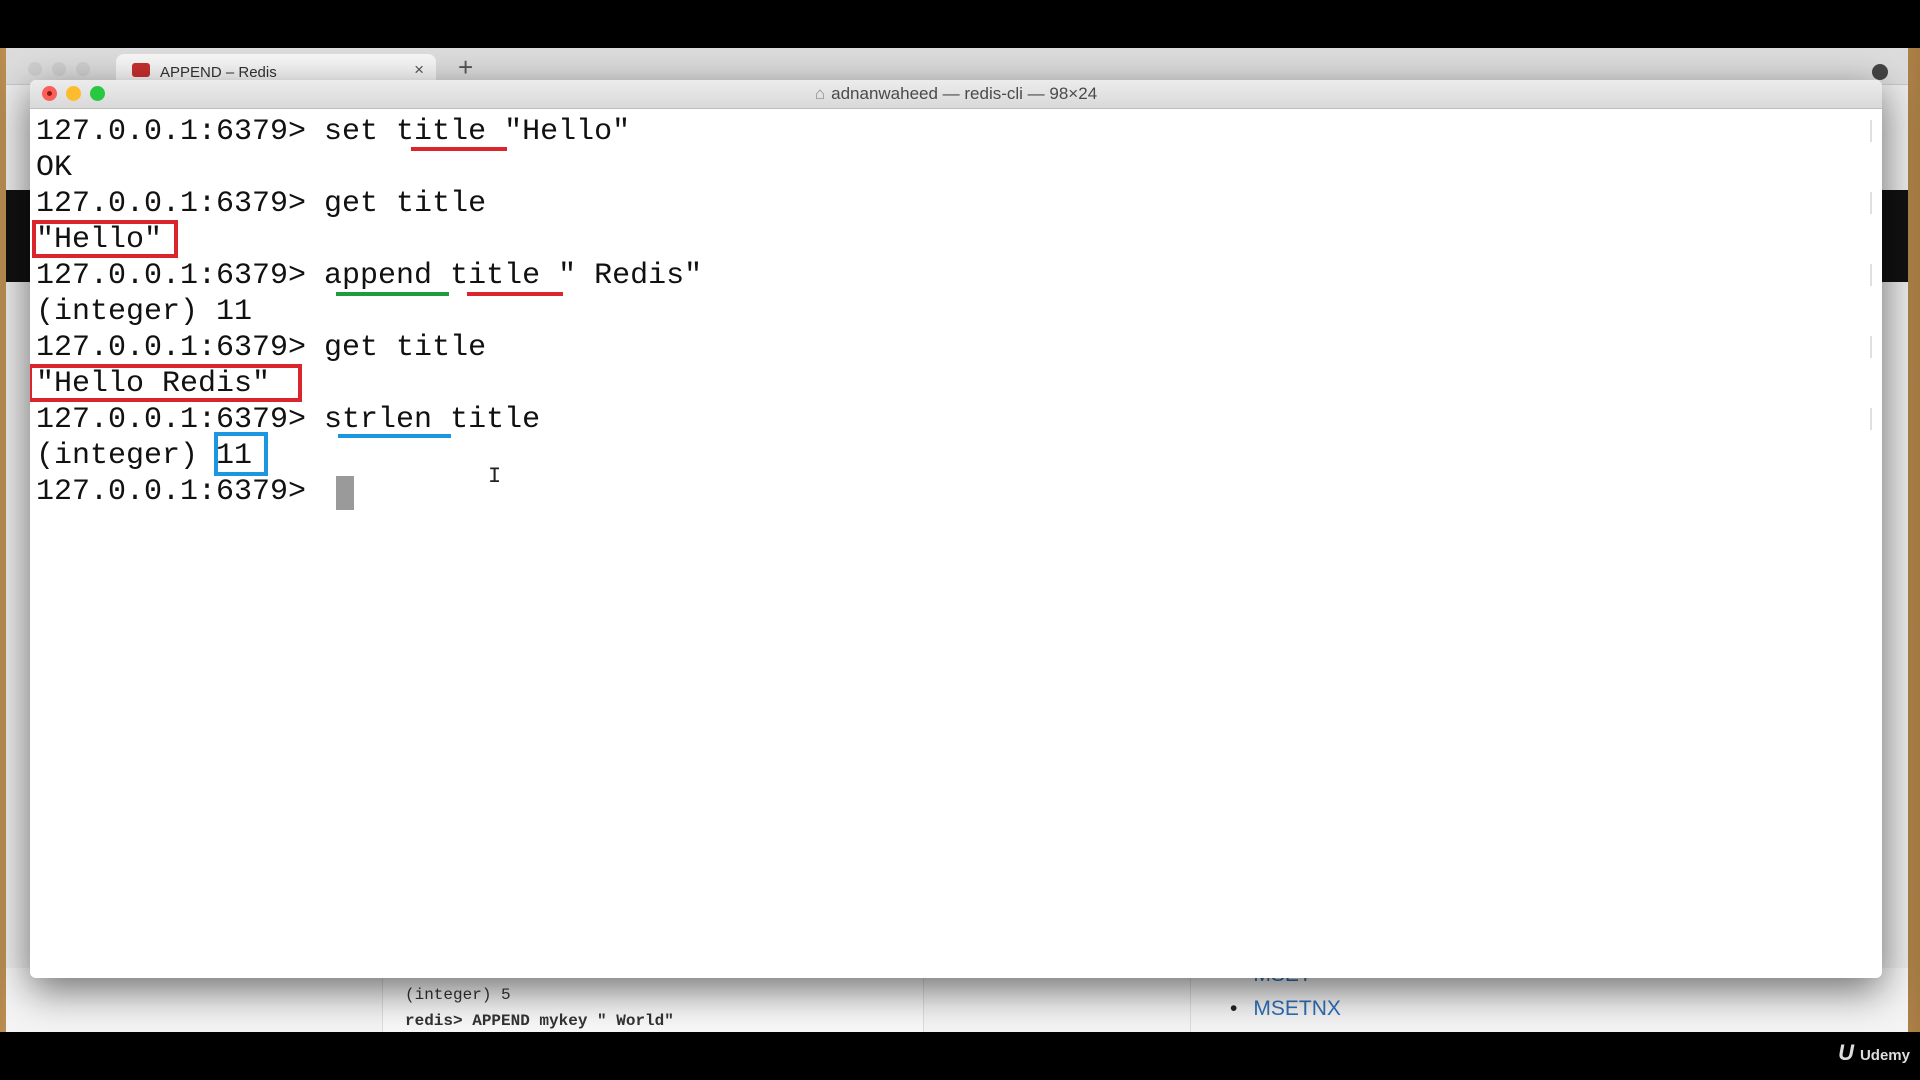 This screenshot has width=1920, height=1080. I want to click on underline-title-append, so click(515, 294).